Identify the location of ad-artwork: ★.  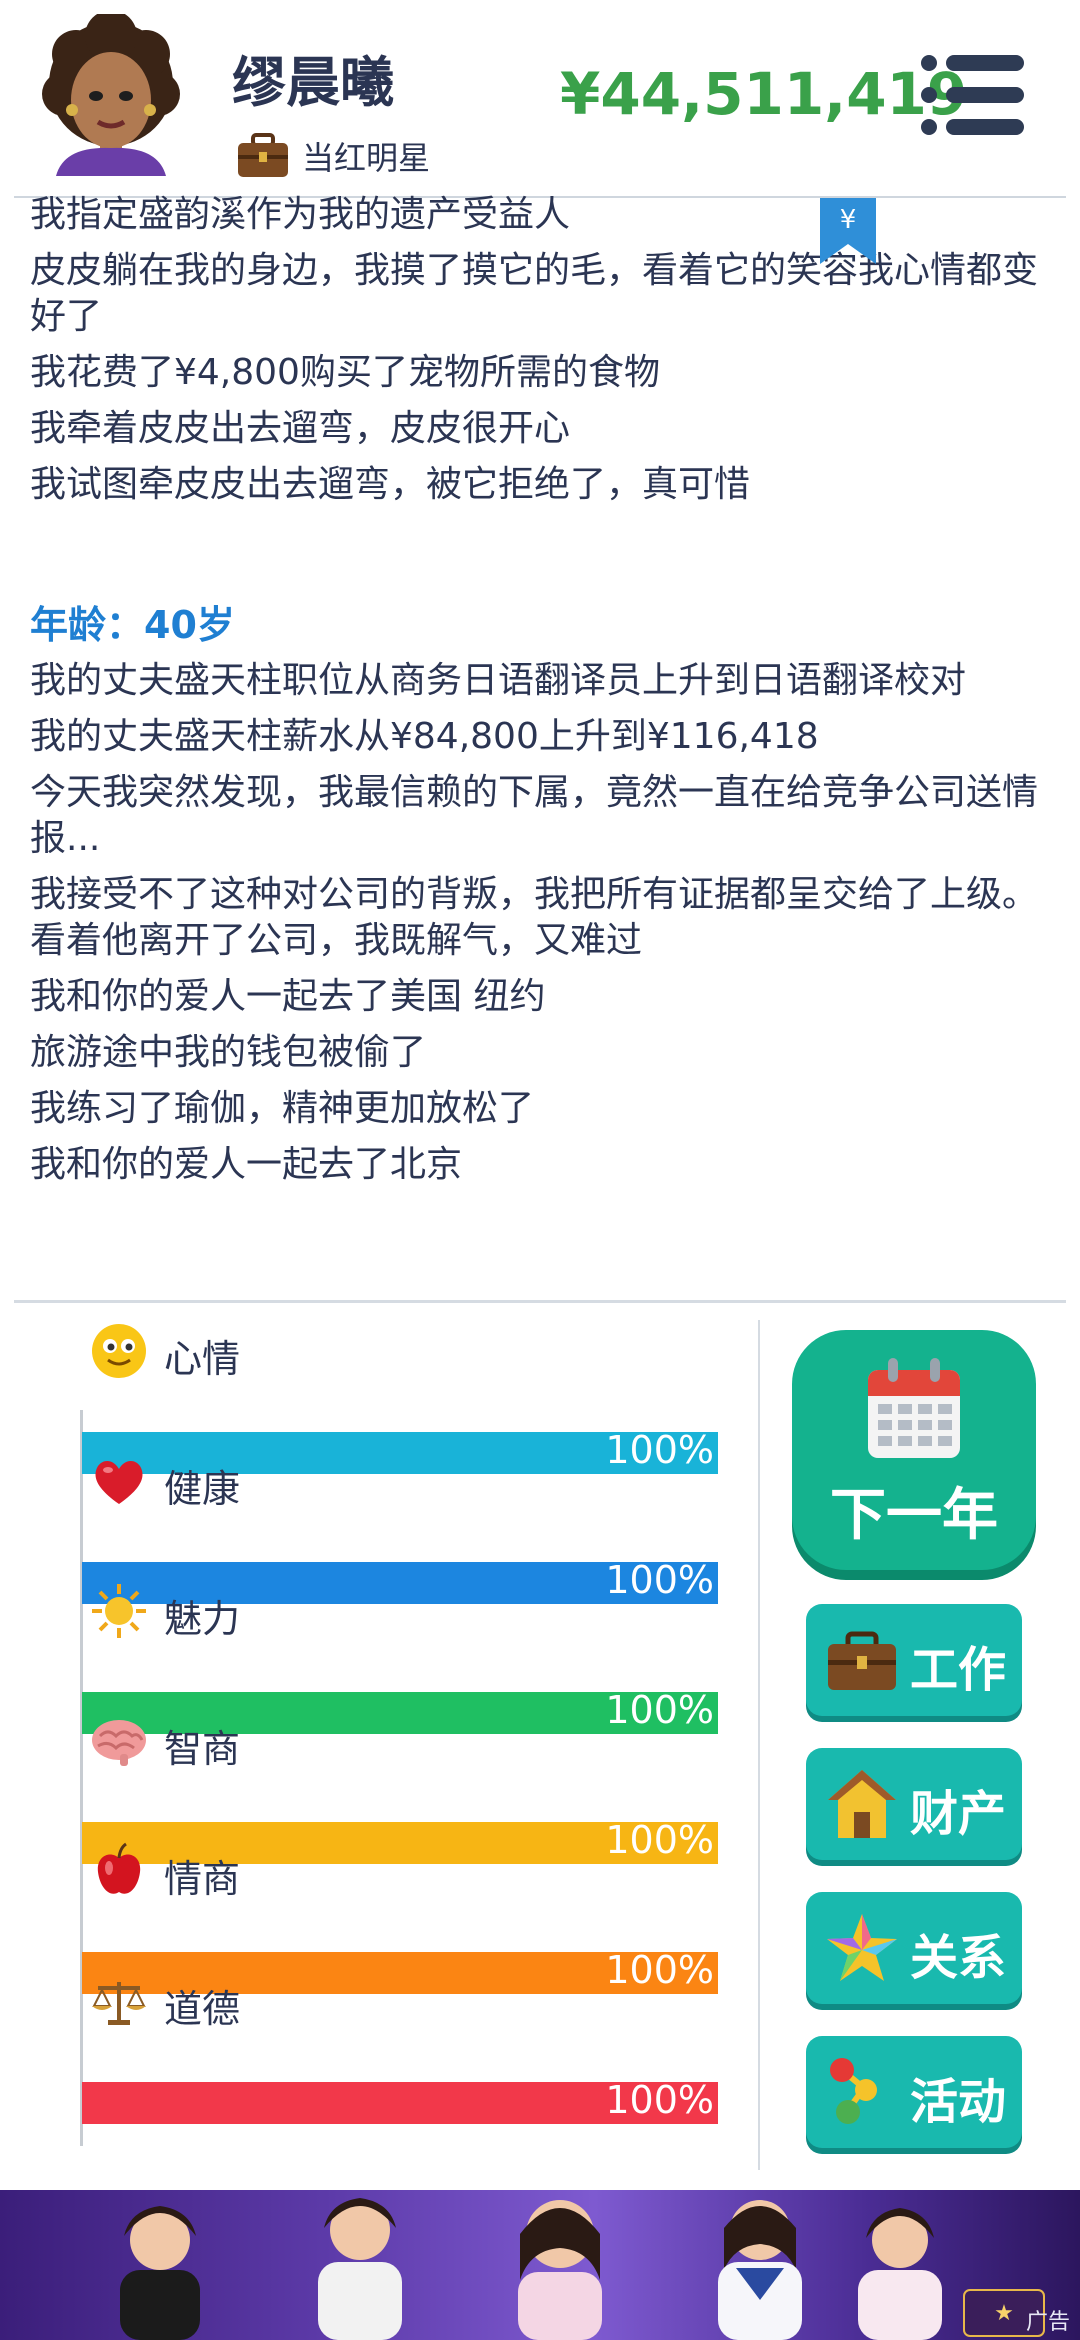
(582, 2269).